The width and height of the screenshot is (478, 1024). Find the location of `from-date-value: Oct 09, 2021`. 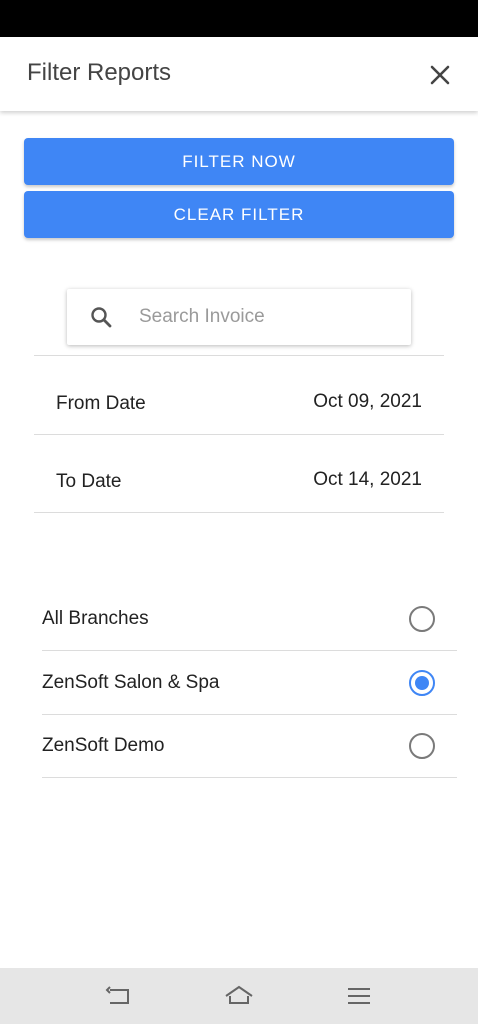

from-date-value: Oct 09, 2021 is located at coordinates (367, 401).